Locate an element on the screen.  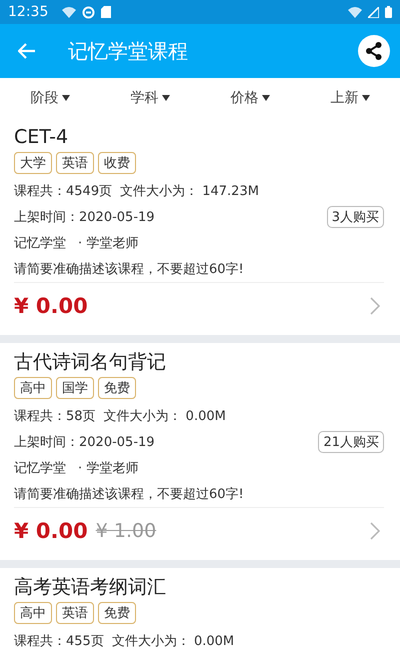
sd-card-icon is located at coordinates (106, 12).